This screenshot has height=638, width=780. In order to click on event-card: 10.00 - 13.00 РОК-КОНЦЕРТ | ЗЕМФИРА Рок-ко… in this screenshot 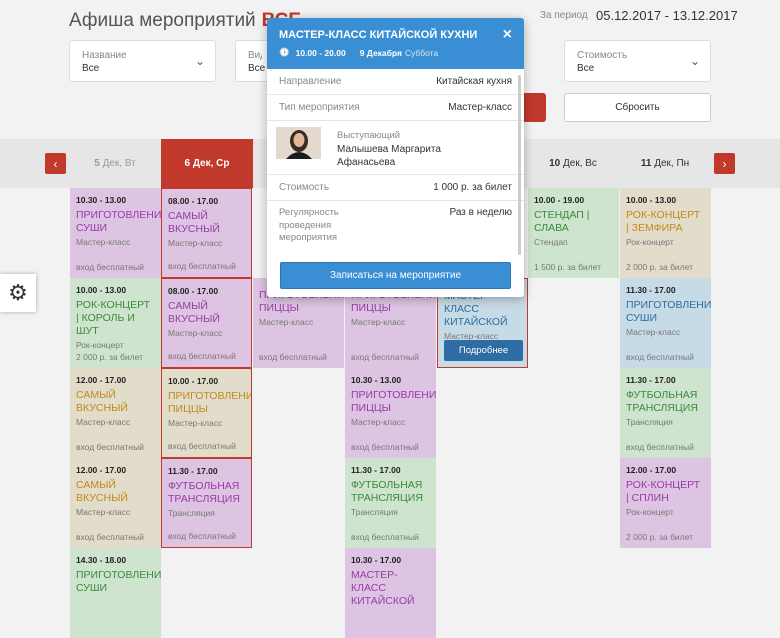, I will do `click(665, 233)`.